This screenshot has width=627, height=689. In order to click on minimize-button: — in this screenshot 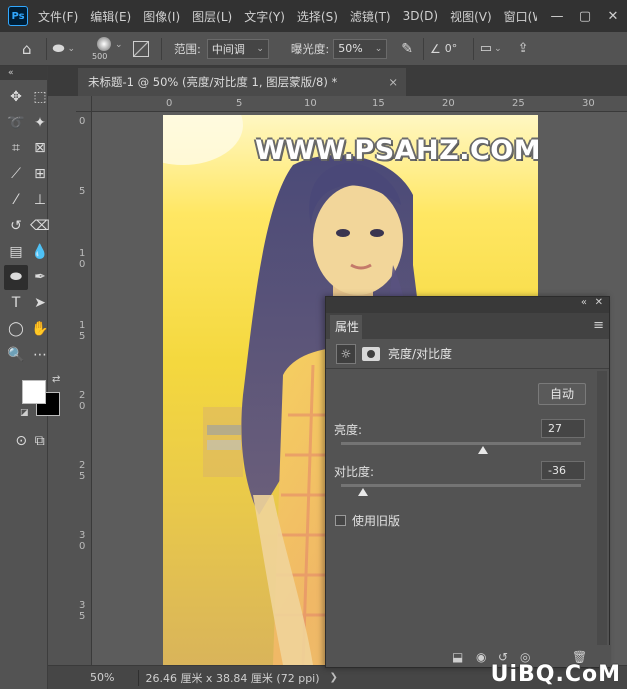, I will do `click(557, 16)`.